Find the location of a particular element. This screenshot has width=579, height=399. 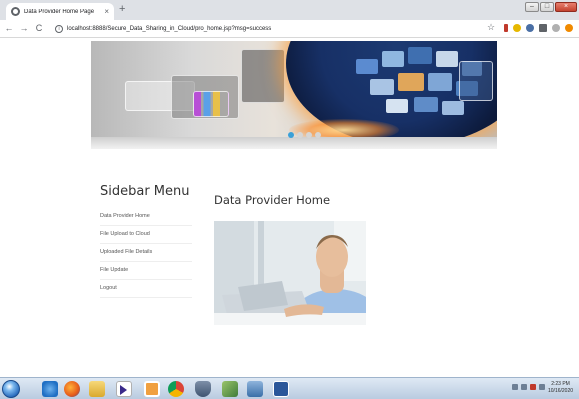

tray-network-icon is located at coordinates (524, 387).